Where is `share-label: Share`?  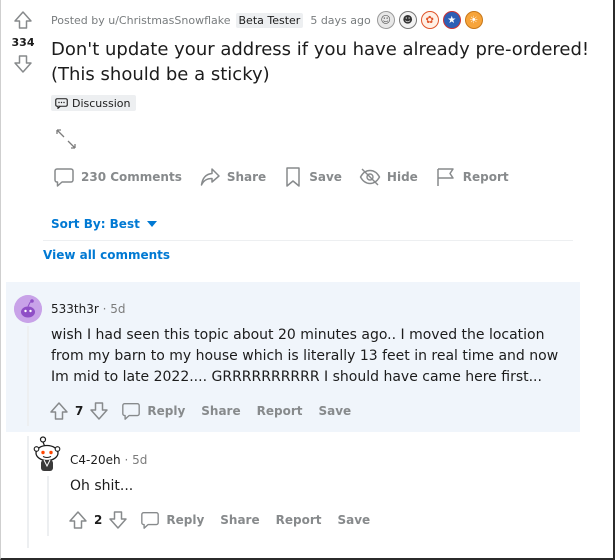 share-label: Share is located at coordinates (246, 177).